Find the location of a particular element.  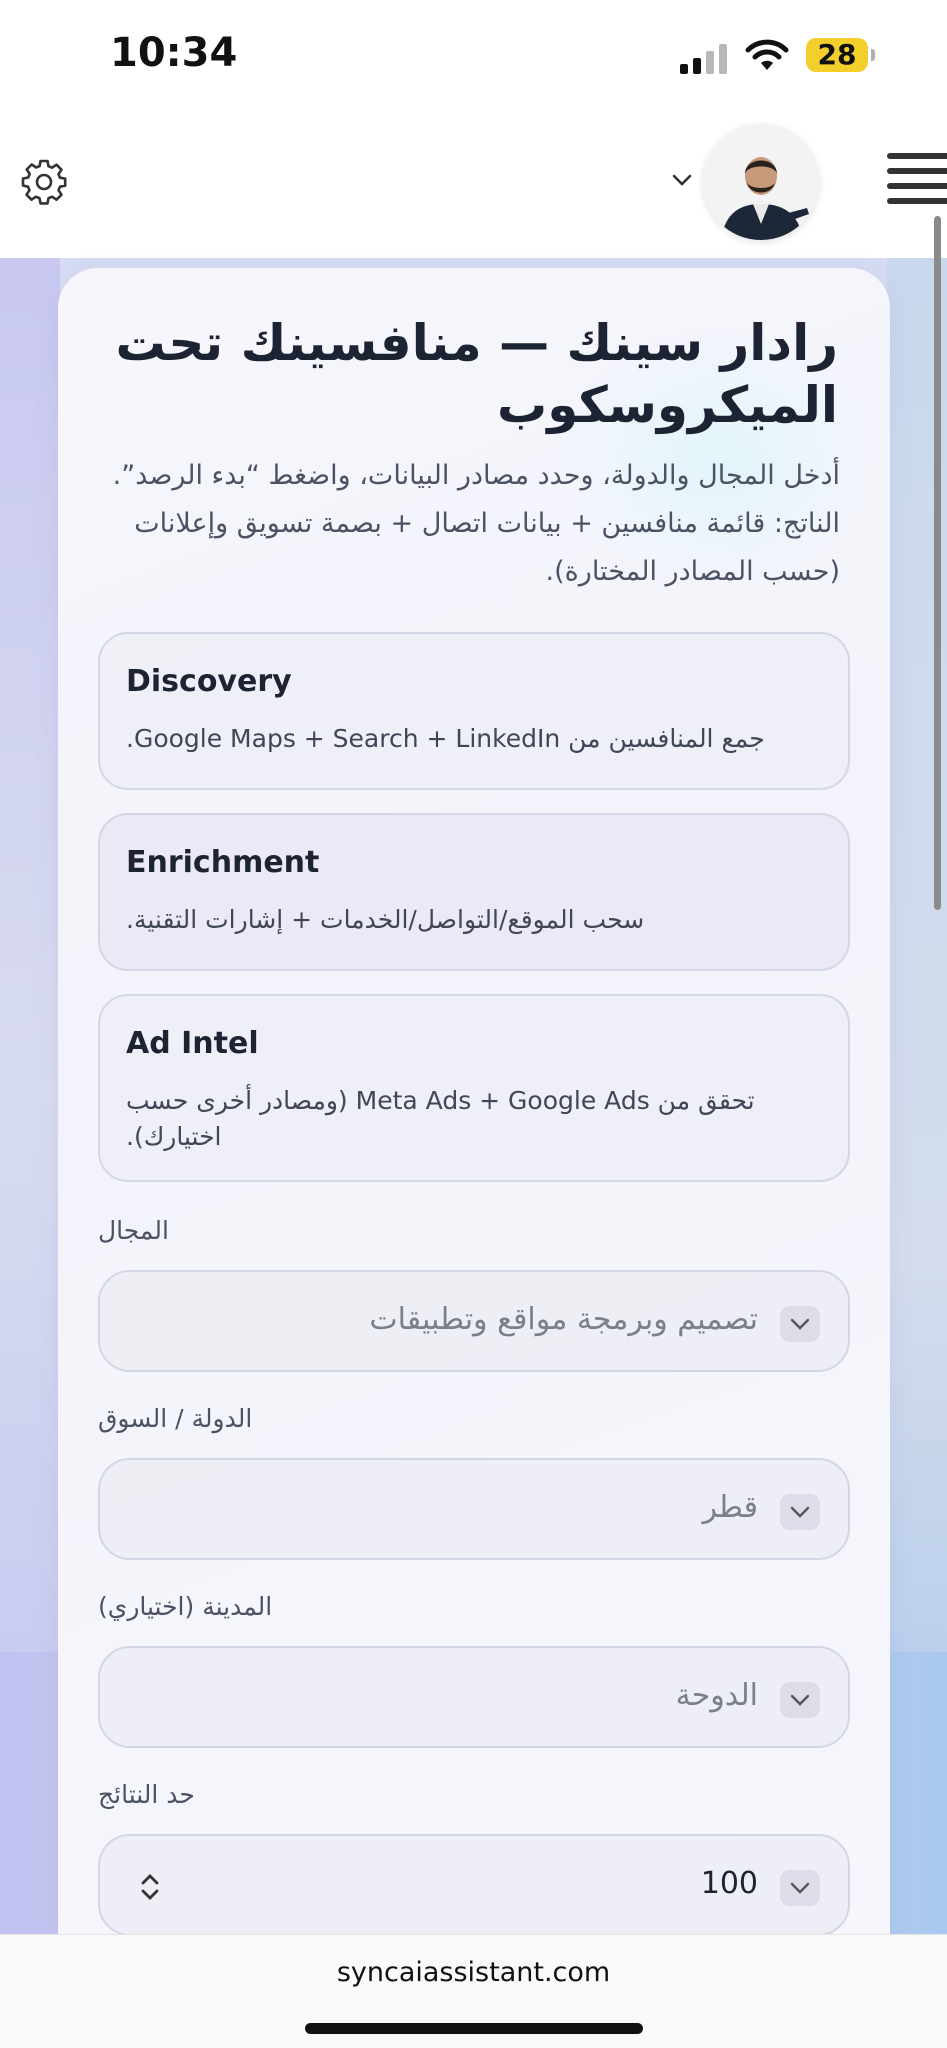

url-text: syncaiassistant.com is located at coordinates (473, 1972).